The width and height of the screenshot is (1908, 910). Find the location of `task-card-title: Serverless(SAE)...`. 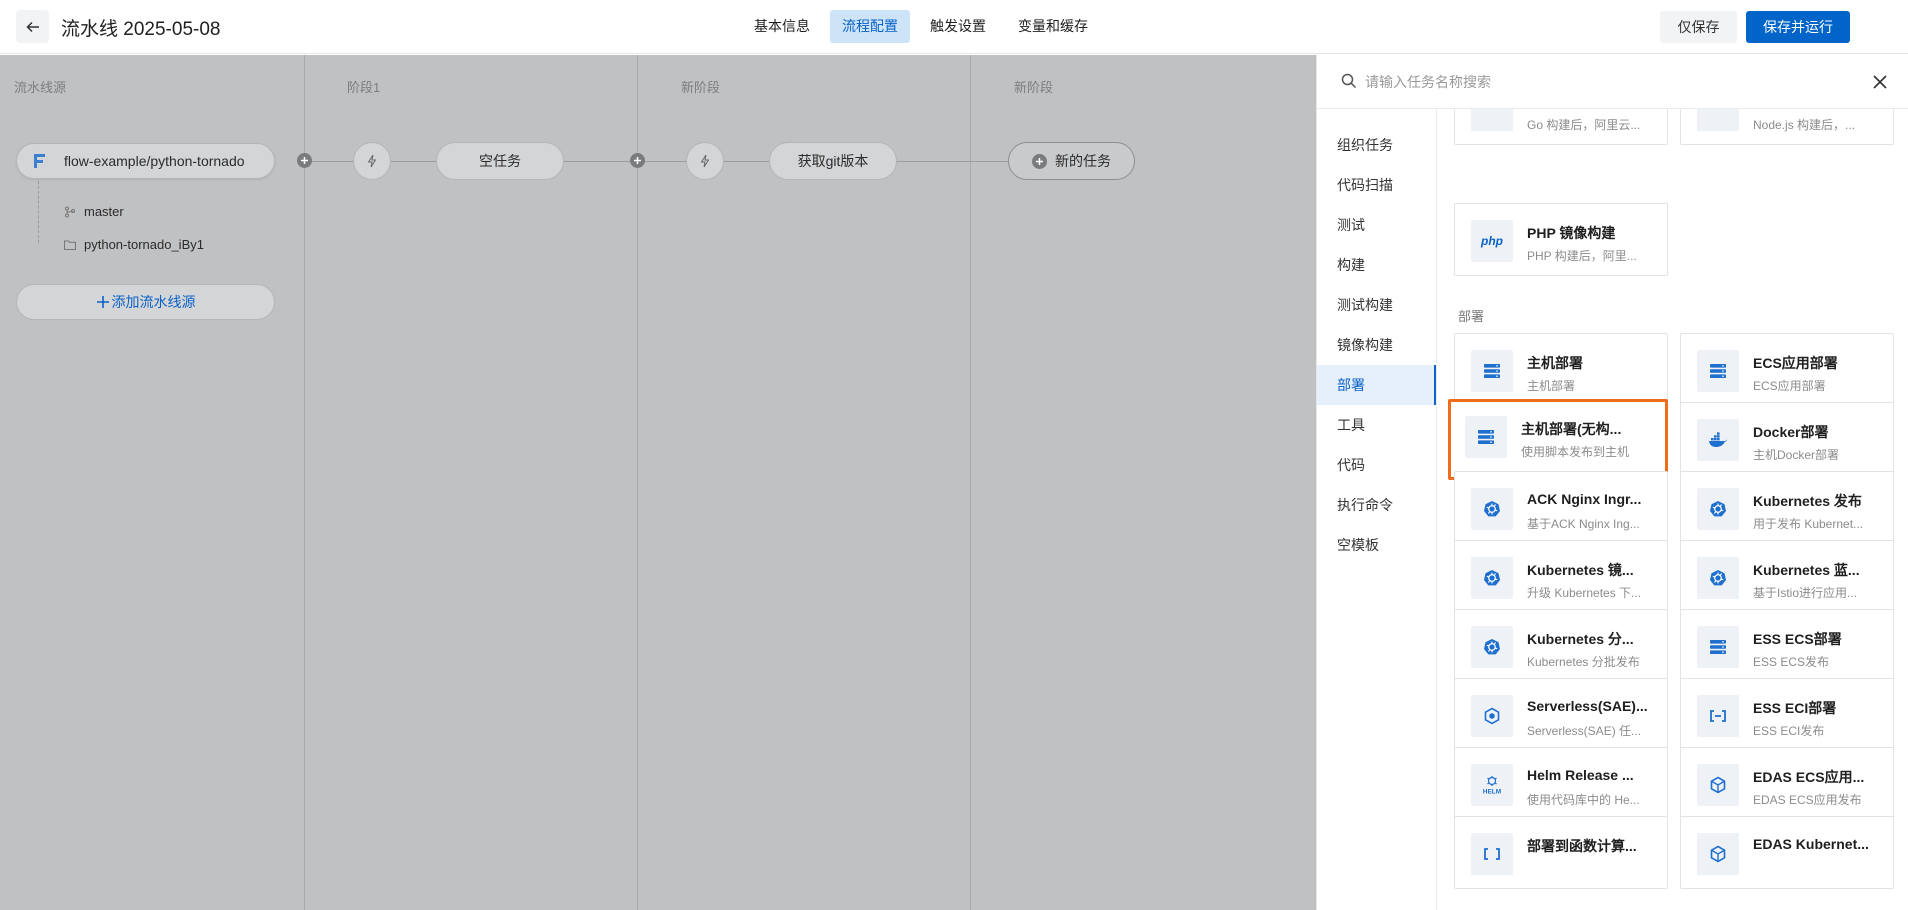

task-card-title: Serverless(SAE)... is located at coordinates (1587, 706).